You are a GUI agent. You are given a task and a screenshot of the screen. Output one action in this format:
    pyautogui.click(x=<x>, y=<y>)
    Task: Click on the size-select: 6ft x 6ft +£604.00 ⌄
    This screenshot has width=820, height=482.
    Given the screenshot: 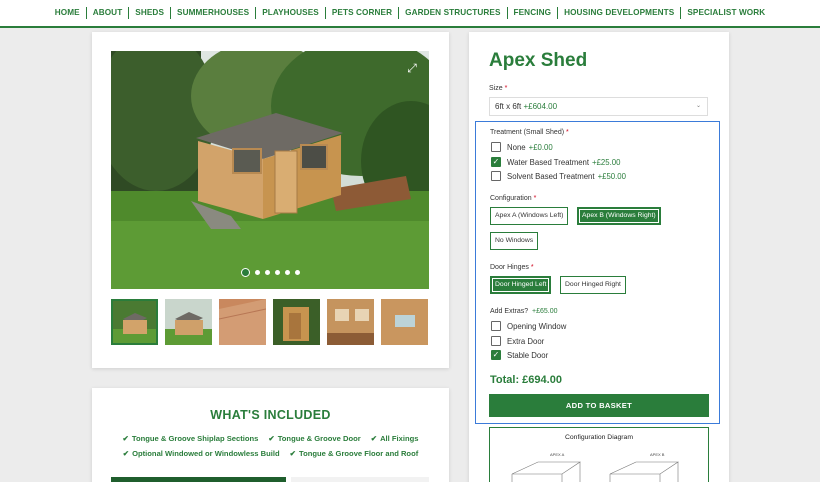 What is the action you would take?
    pyautogui.click(x=598, y=106)
    